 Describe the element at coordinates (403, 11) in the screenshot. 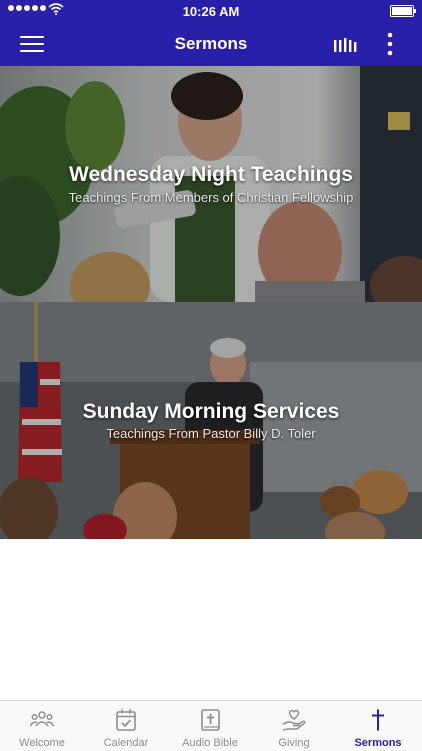

I see `battery-icon` at that location.